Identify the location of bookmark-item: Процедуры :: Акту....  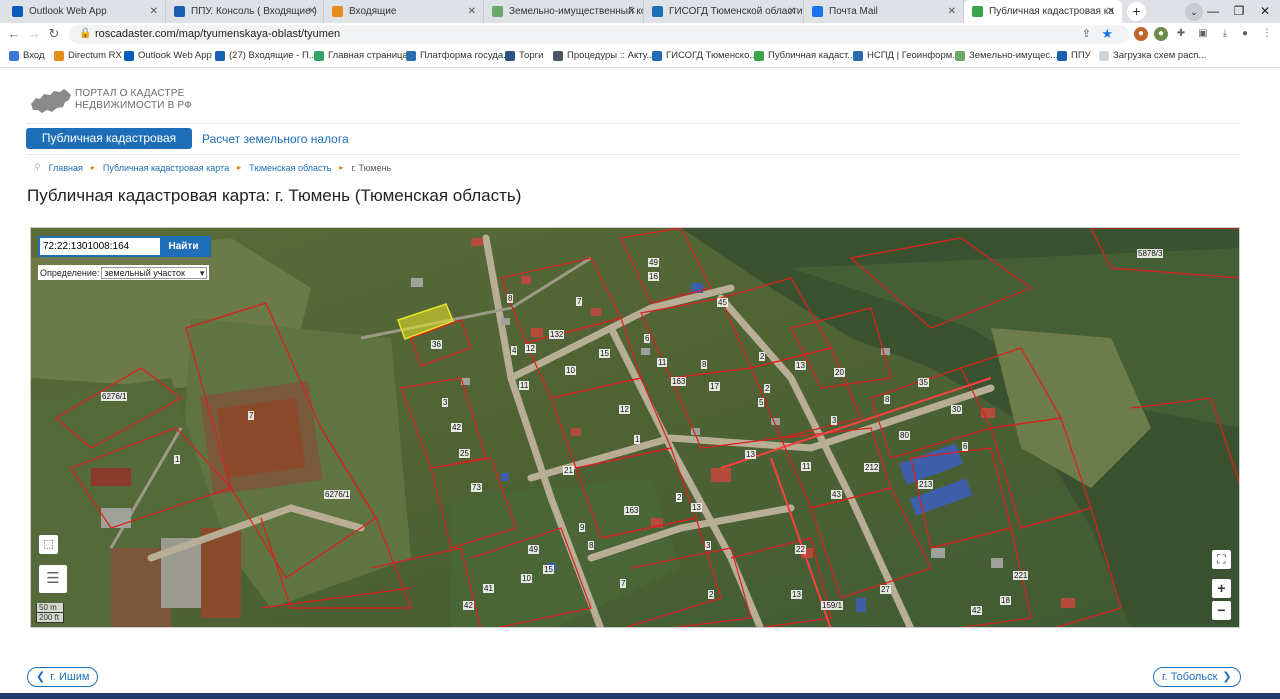
(603, 55).